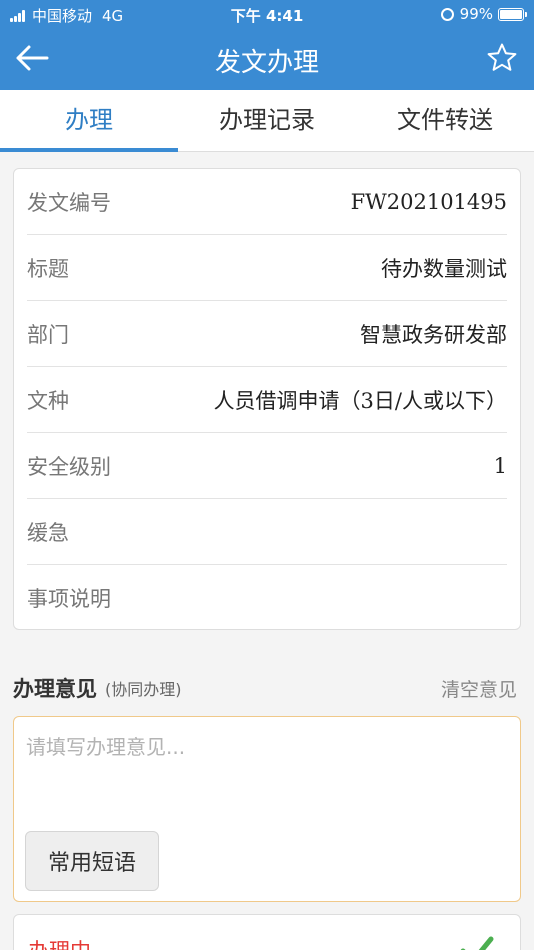  What do you see at coordinates (267, 14) in the screenshot?
I see `status-bar: 中国移动 4G 下午 4:41 99%` at bounding box center [267, 14].